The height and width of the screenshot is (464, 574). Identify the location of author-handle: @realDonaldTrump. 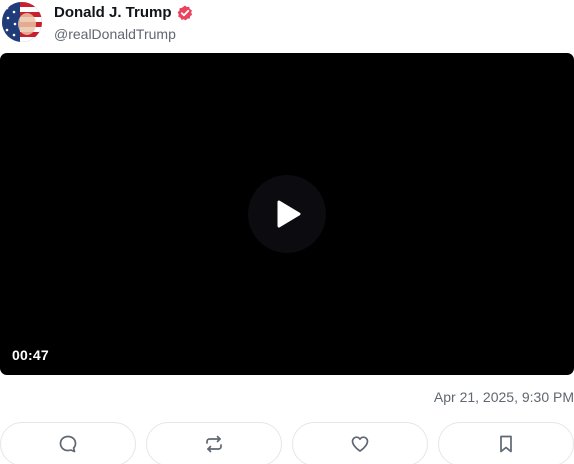
(115, 34).